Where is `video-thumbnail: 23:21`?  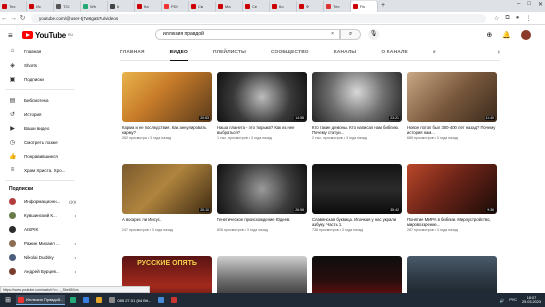
video-thumbnail: 23:21 is located at coordinates (357, 97).